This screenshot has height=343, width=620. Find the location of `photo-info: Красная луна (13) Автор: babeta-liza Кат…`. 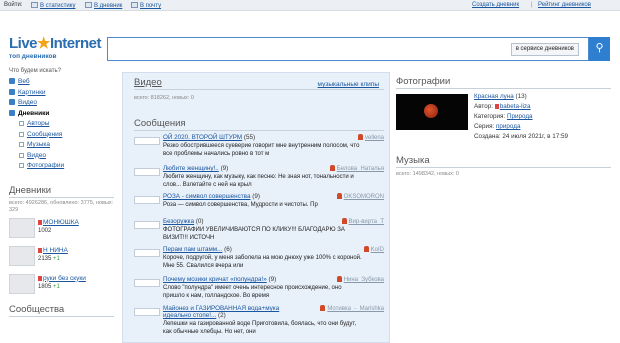

photo-info: Красная луна (13) Автор: babeta-liza Кат… is located at coordinates (521, 116).